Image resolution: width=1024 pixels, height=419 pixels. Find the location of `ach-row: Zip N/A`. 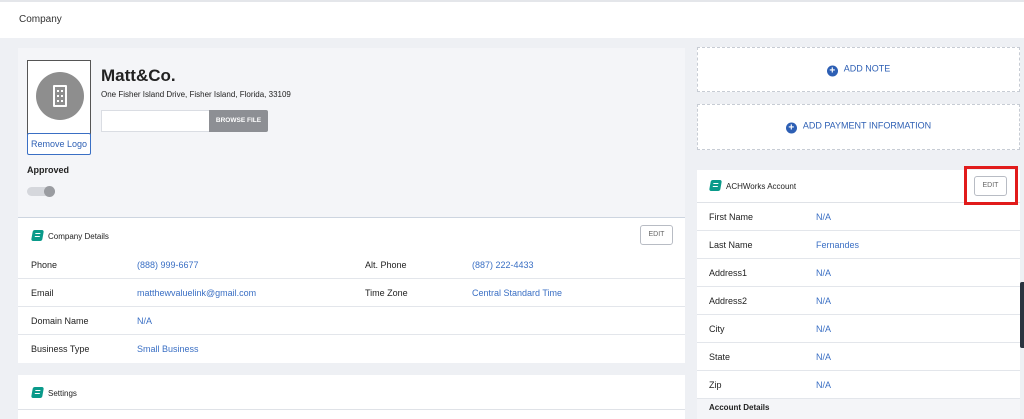

ach-row: Zip N/A is located at coordinates (858, 385).